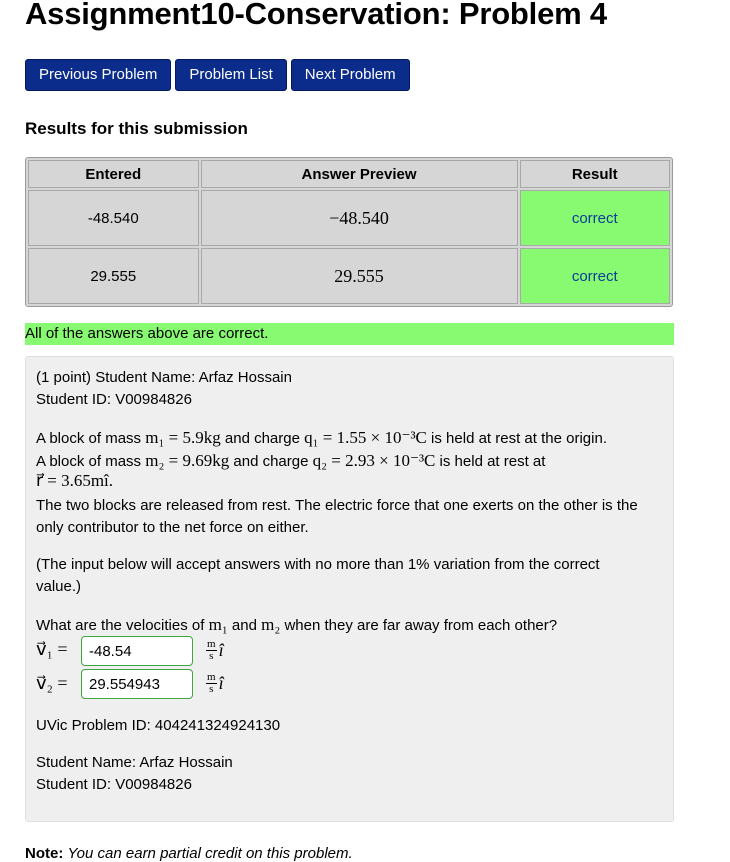  I want to click on m2-expression: m₂ = 9.69kg, so click(187, 460).